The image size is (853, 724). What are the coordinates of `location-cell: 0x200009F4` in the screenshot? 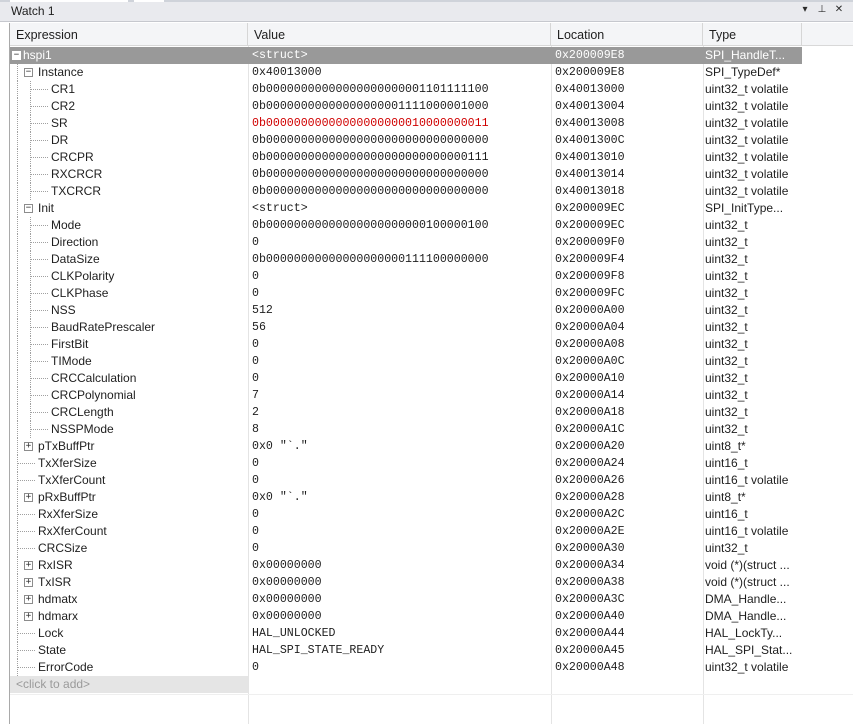 It's located at (590, 259).